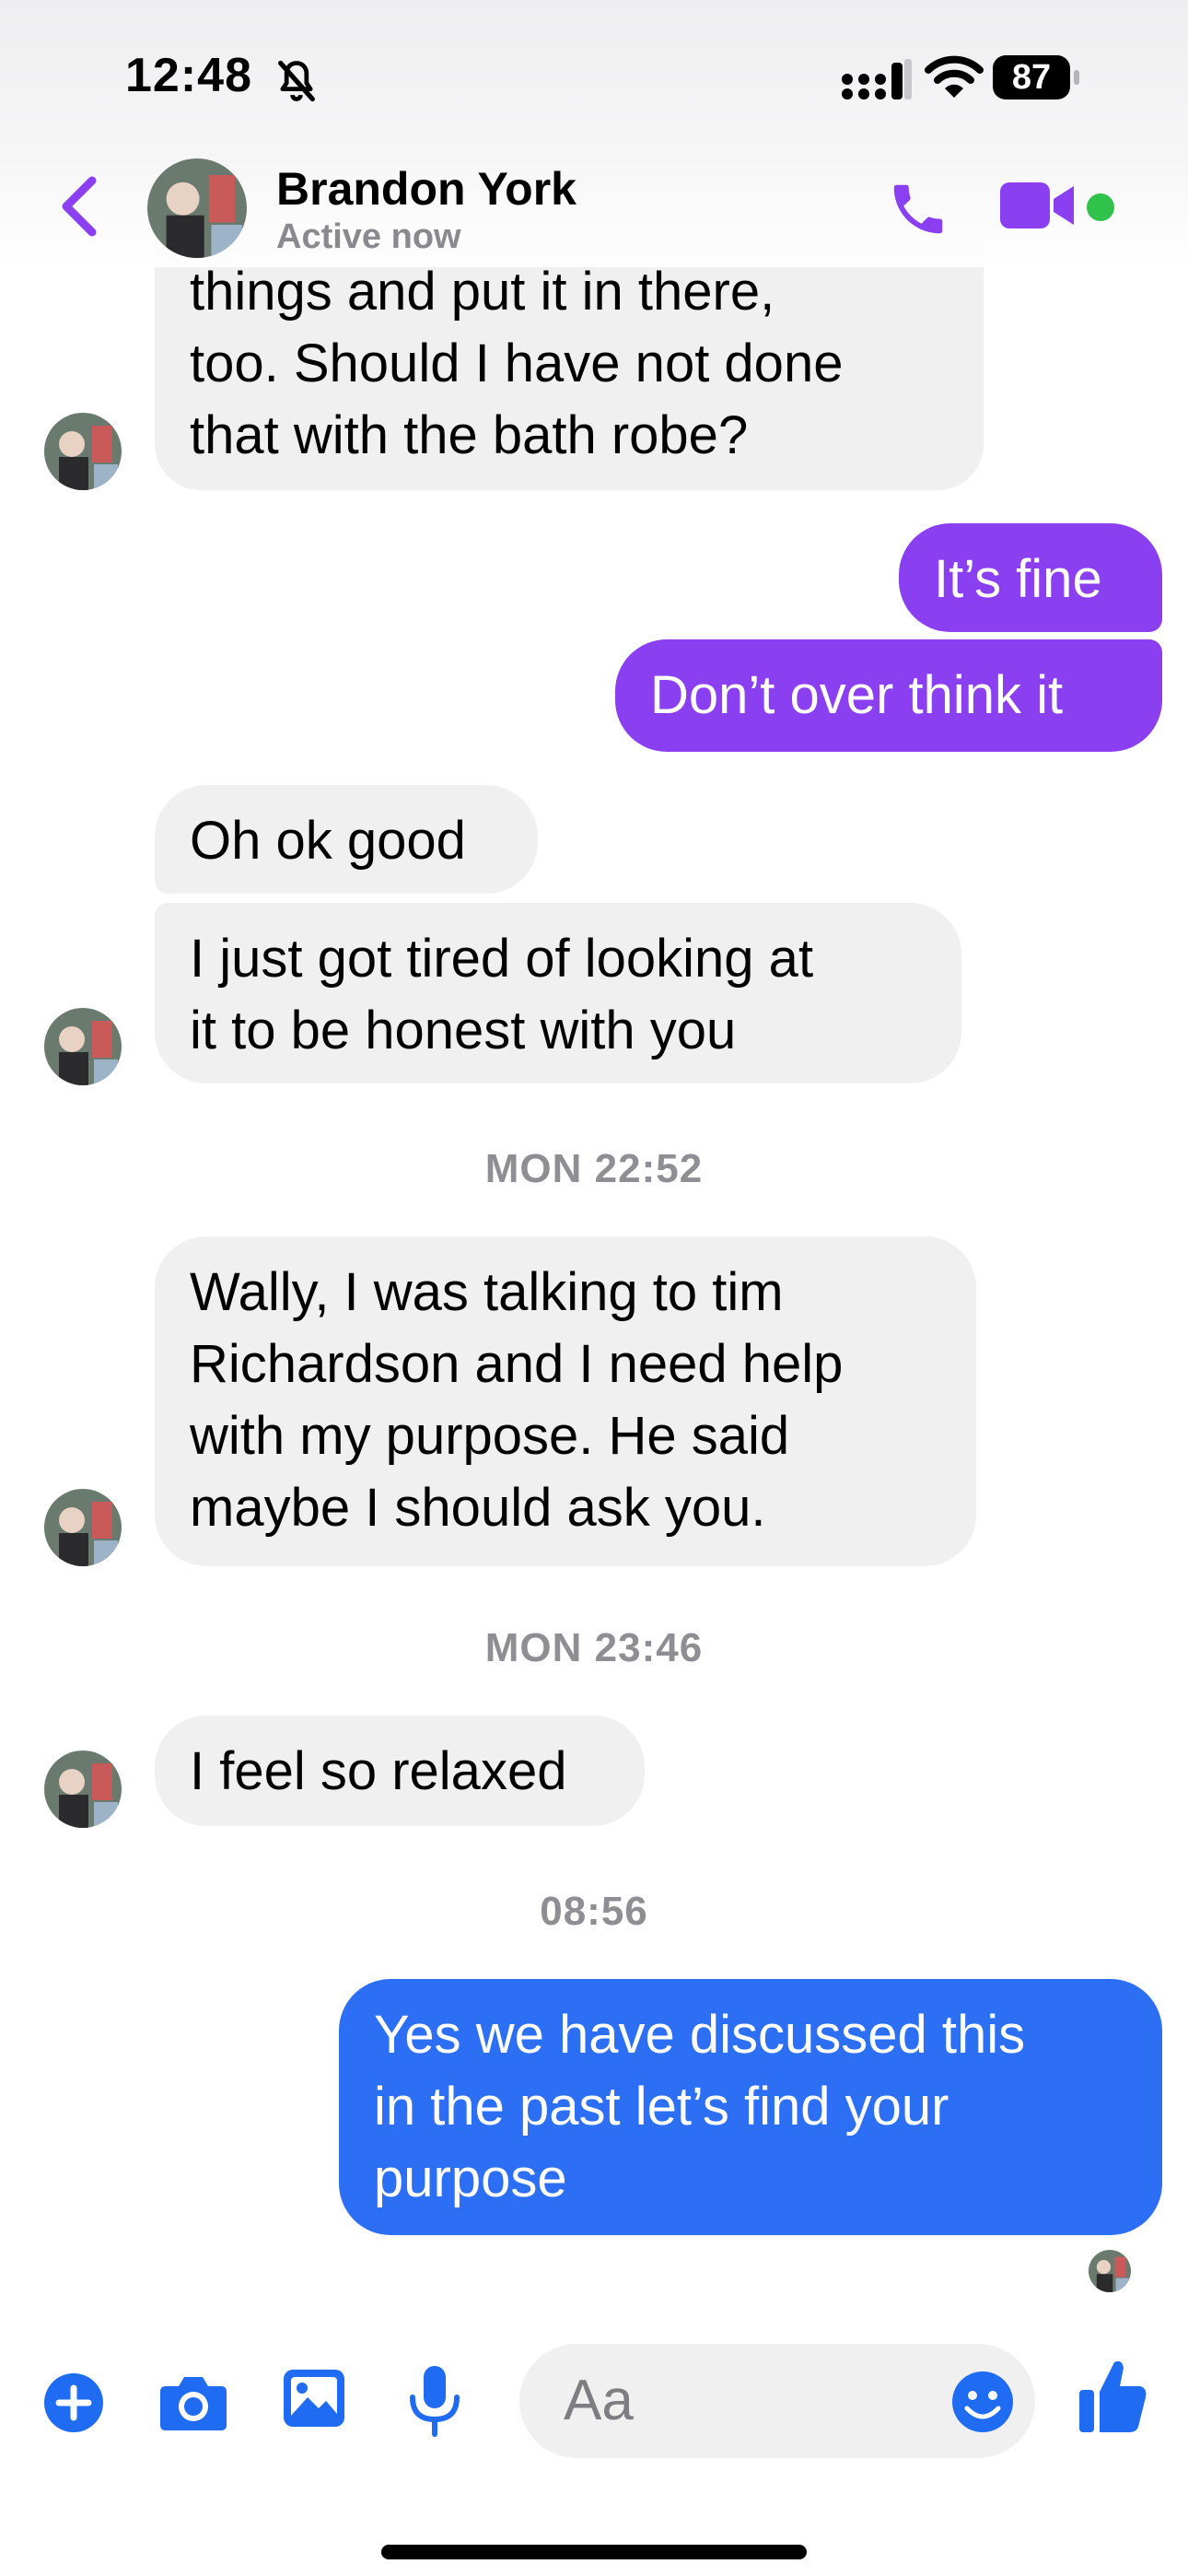 This screenshot has height=2576, width=1188. Describe the element at coordinates (982, 2402) in the screenshot. I see `emoji-icon` at that location.